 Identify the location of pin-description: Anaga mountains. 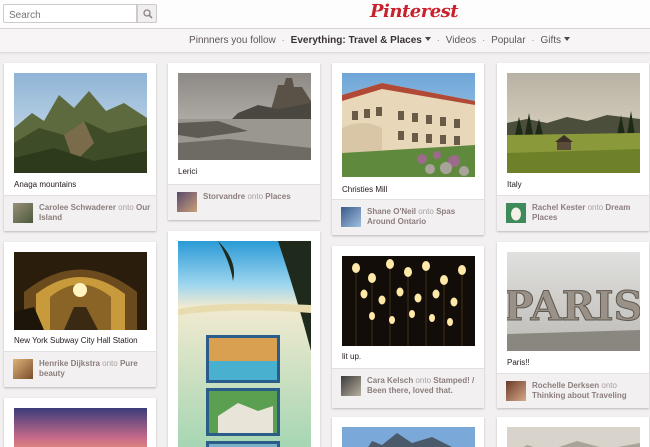
(45, 184).